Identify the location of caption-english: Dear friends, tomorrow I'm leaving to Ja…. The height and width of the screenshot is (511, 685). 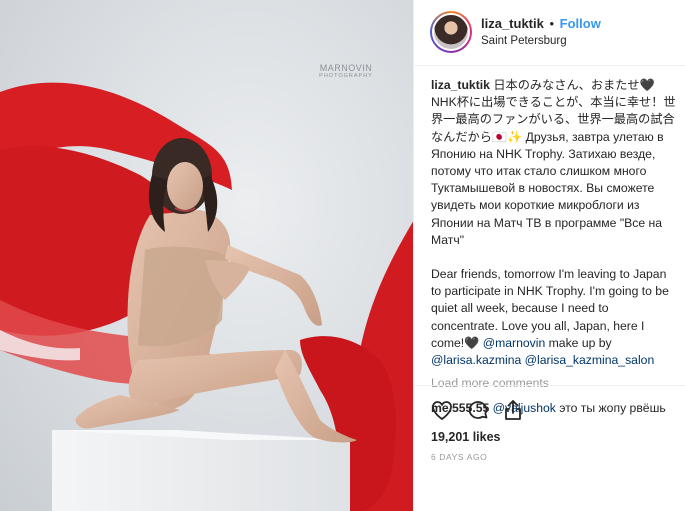
(554, 317).